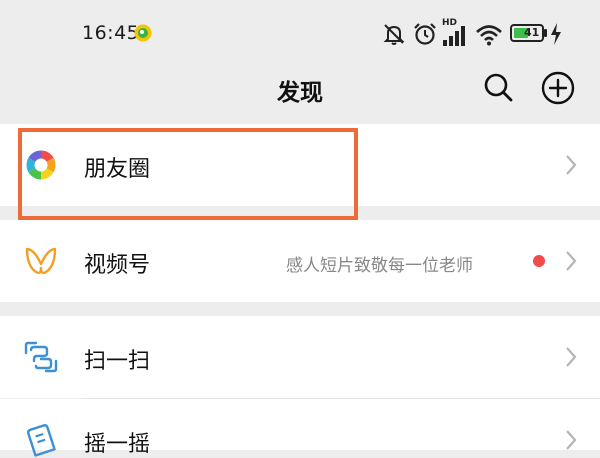 This screenshot has width=600, height=458. What do you see at coordinates (489, 35) in the screenshot?
I see `wifi-icon` at bounding box center [489, 35].